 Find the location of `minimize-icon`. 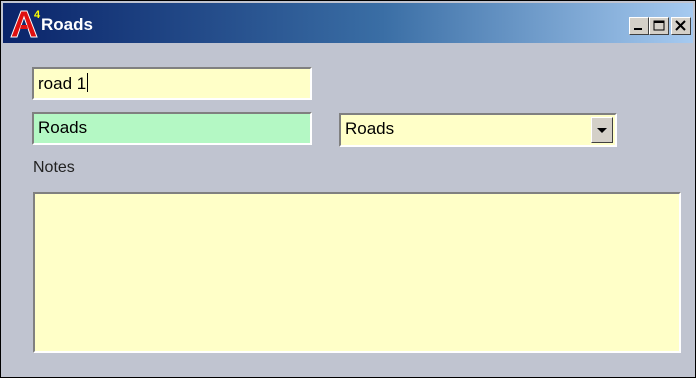

minimize-icon is located at coordinates (638, 29).